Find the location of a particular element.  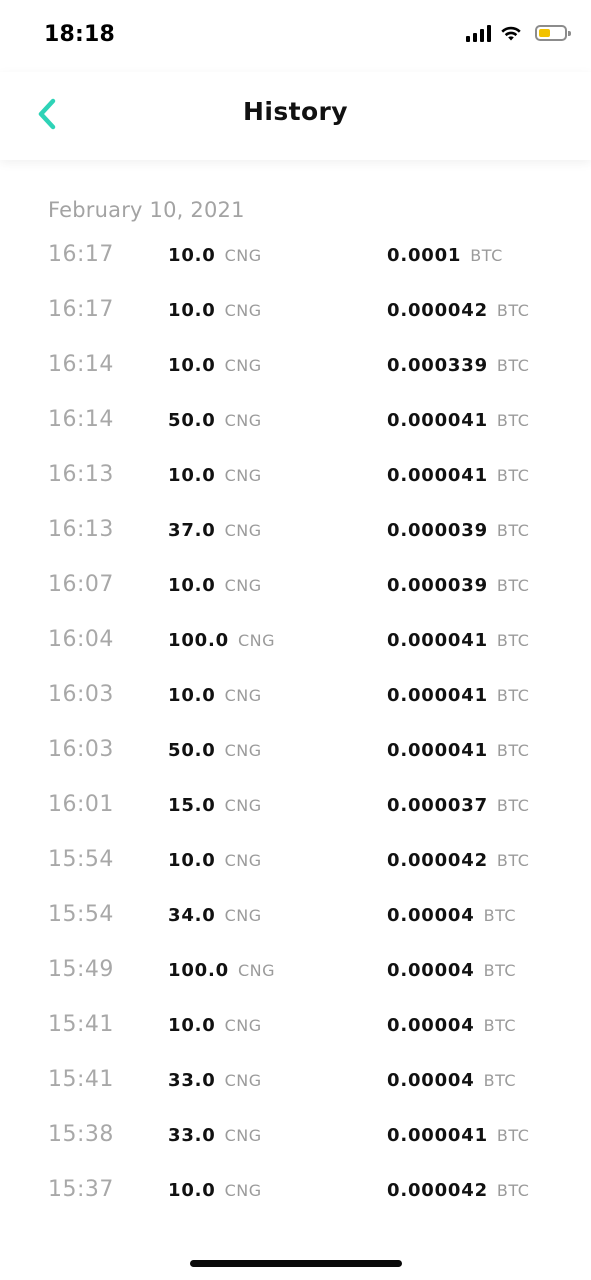

history-row: 16:03 10.0 CNG 0.000041 BTC is located at coordinates (295, 697).